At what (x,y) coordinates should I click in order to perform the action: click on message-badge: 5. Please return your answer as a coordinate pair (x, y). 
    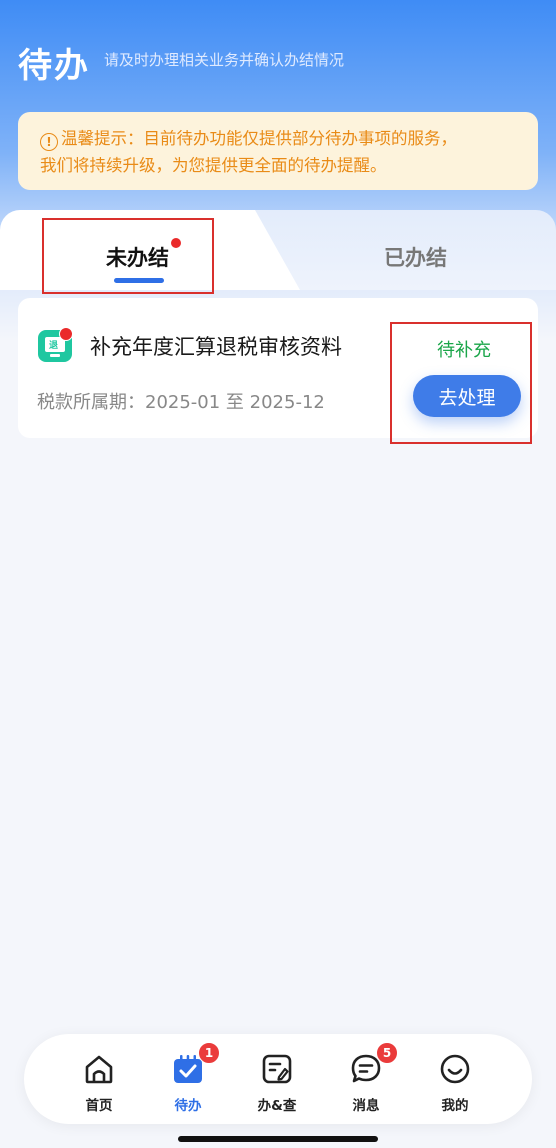
    Looking at the image, I should click on (387, 1053).